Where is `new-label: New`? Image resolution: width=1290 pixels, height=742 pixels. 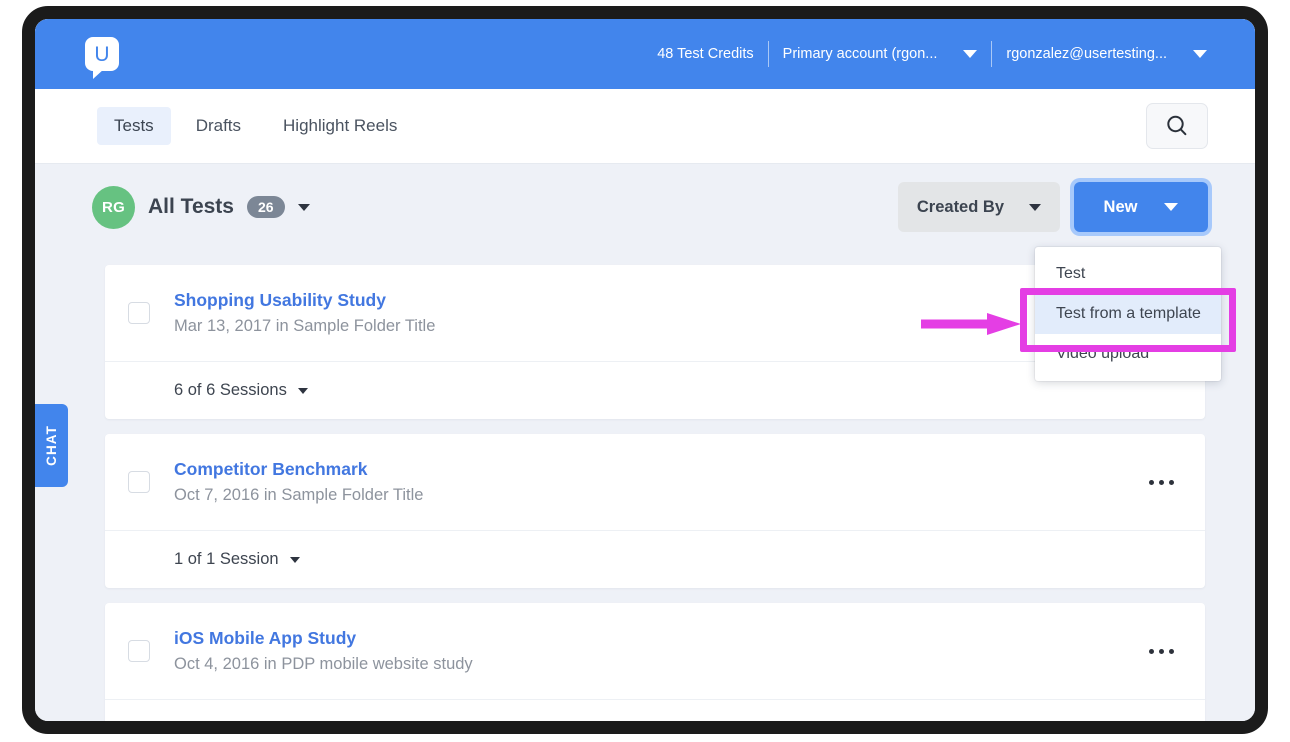 new-label: New is located at coordinates (1120, 206).